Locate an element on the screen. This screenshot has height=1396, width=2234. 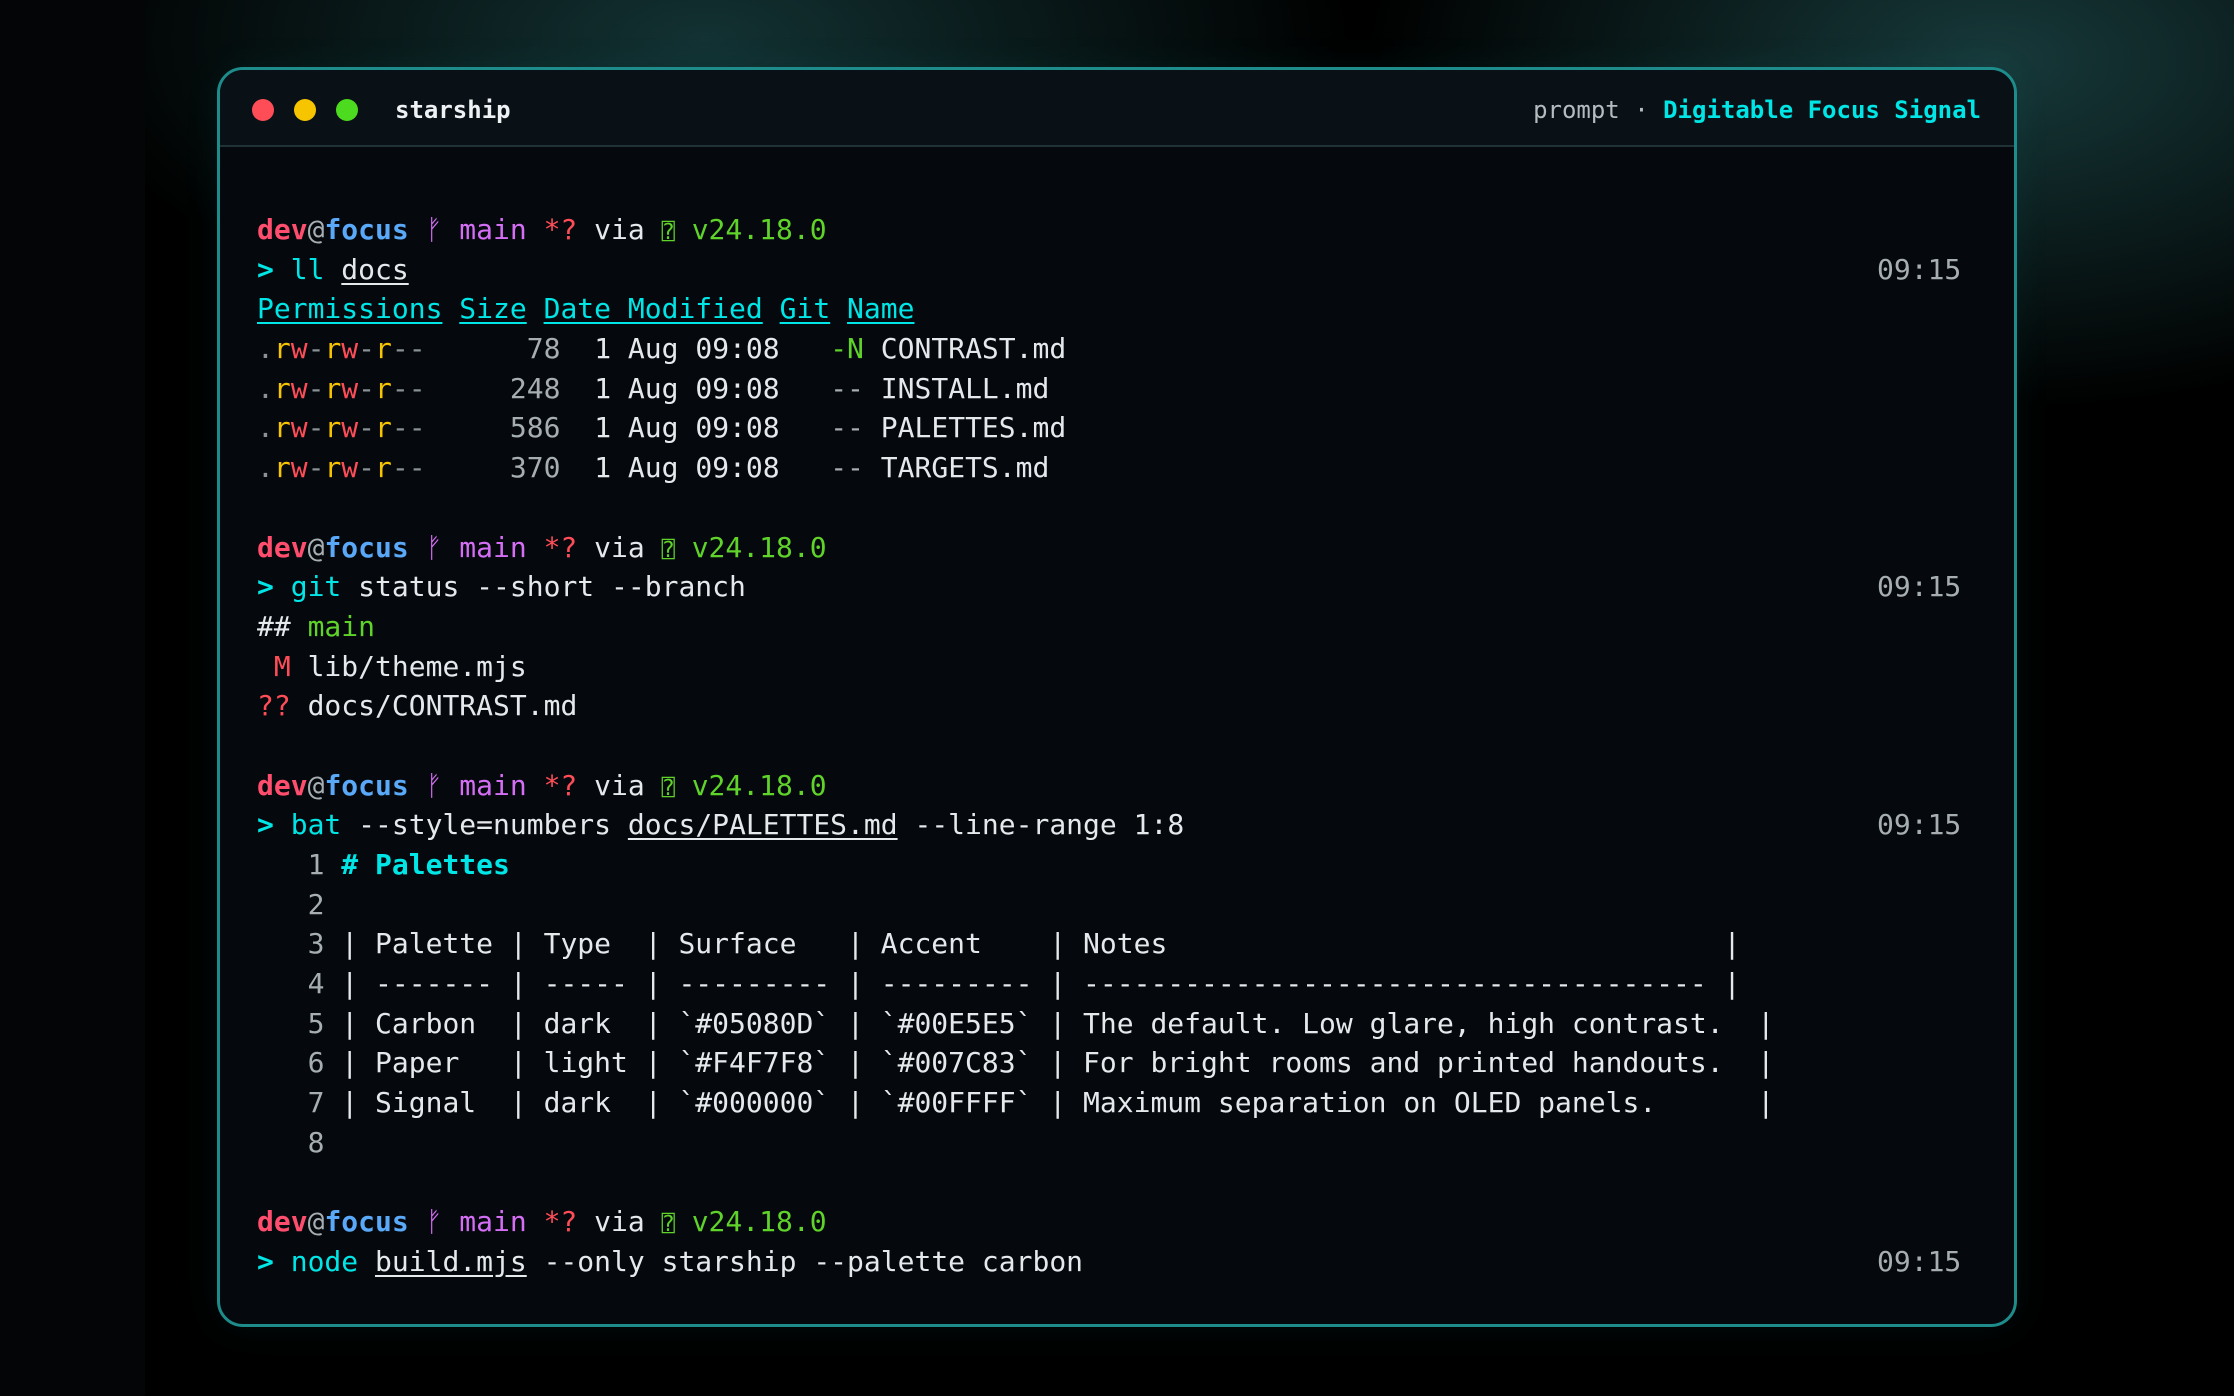
bat-line-number: 6 is located at coordinates (316, 1063).